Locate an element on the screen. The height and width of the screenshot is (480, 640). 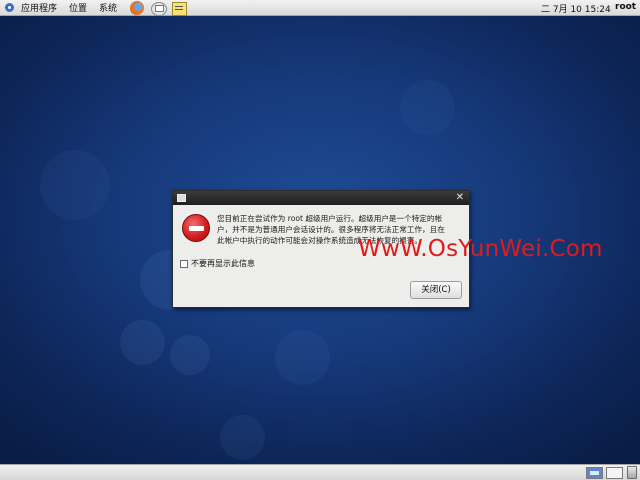
clock: 二 7月 10 15:24 is located at coordinates (576, 8).